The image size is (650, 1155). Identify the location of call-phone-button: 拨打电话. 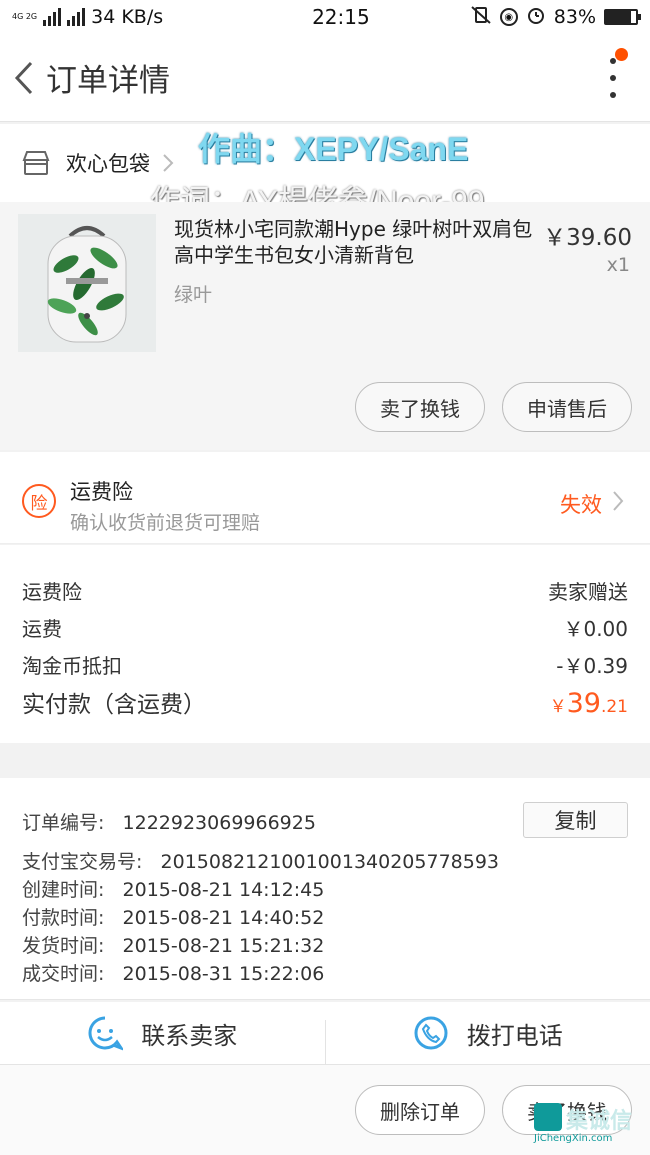
(488, 1033).